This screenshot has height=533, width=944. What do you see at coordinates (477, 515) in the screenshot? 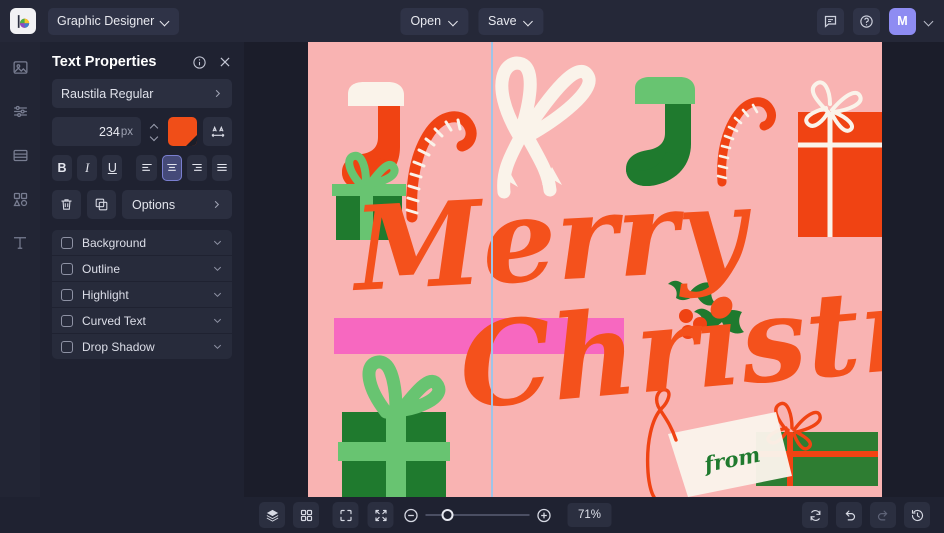
I see `zoom-slider` at bounding box center [477, 515].